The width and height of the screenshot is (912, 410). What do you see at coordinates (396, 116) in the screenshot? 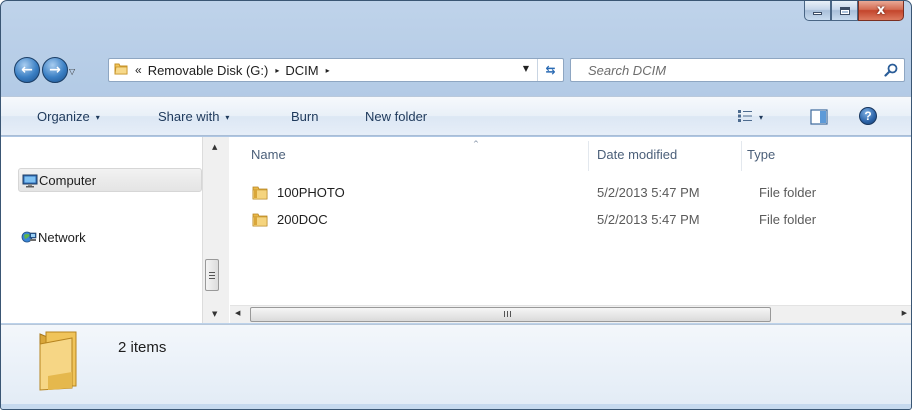
I see `new-folder-button: New folder` at bounding box center [396, 116].